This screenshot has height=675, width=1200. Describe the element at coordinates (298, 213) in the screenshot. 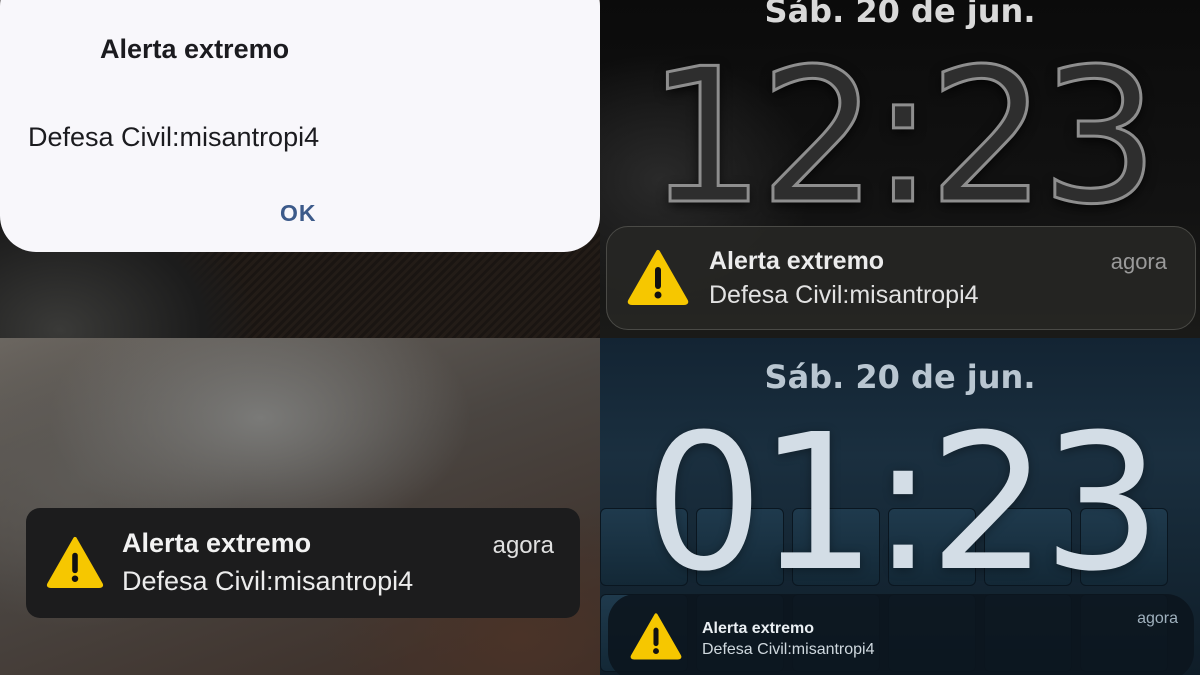

I see `ok-button: OK` at that location.